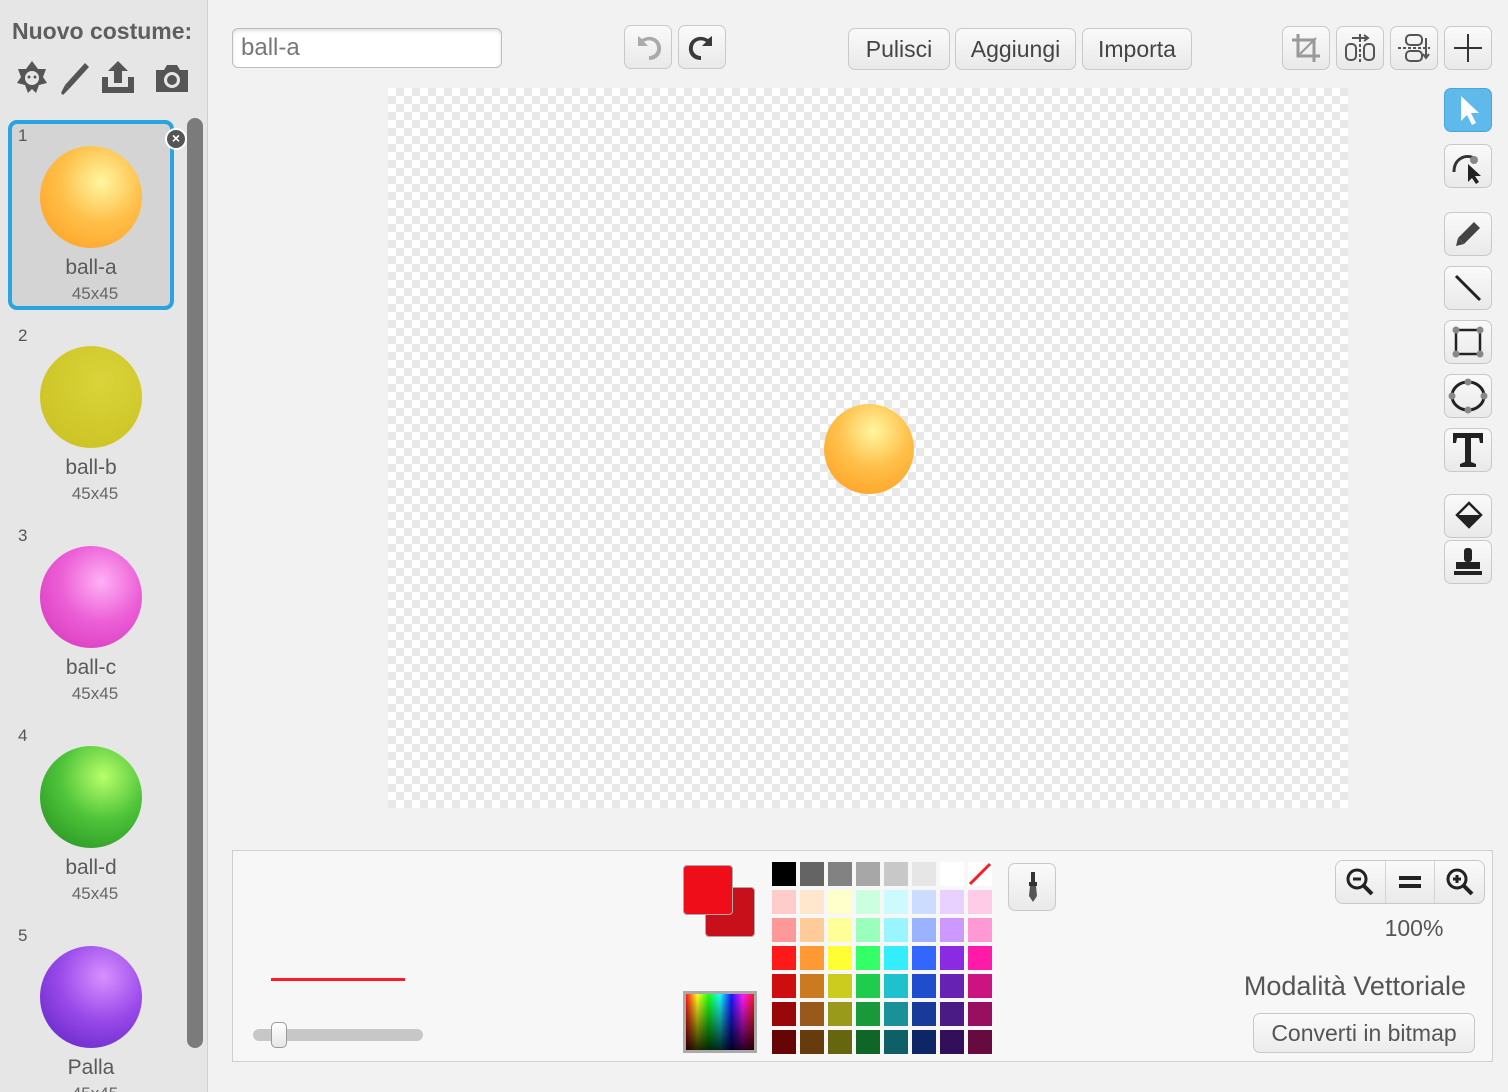 The width and height of the screenshot is (1508, 1092). Describe the element at coordinates (195, 583) in the screenshot. I see `costume-list-scrollbar` at that location.